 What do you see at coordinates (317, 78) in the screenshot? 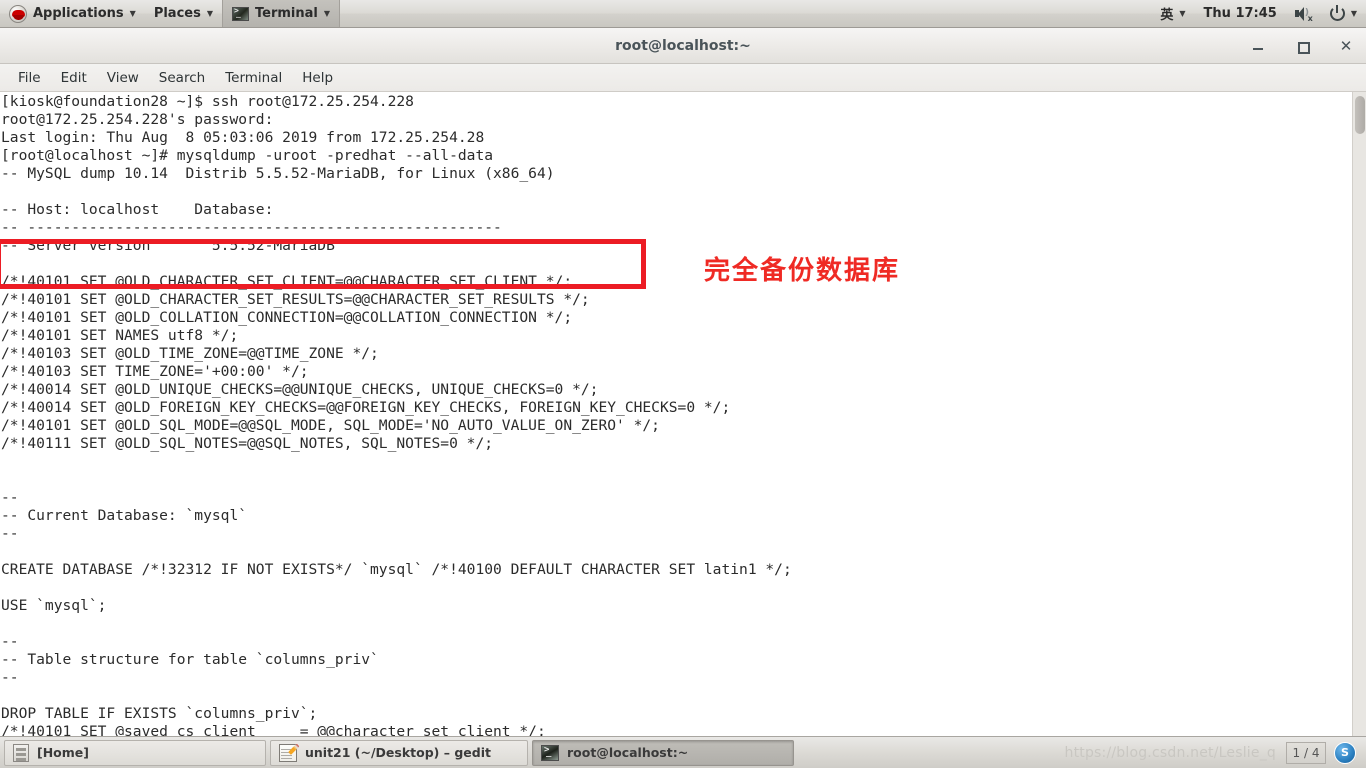
I see `menu-item-help: Help` at bounding box center [317, 78].